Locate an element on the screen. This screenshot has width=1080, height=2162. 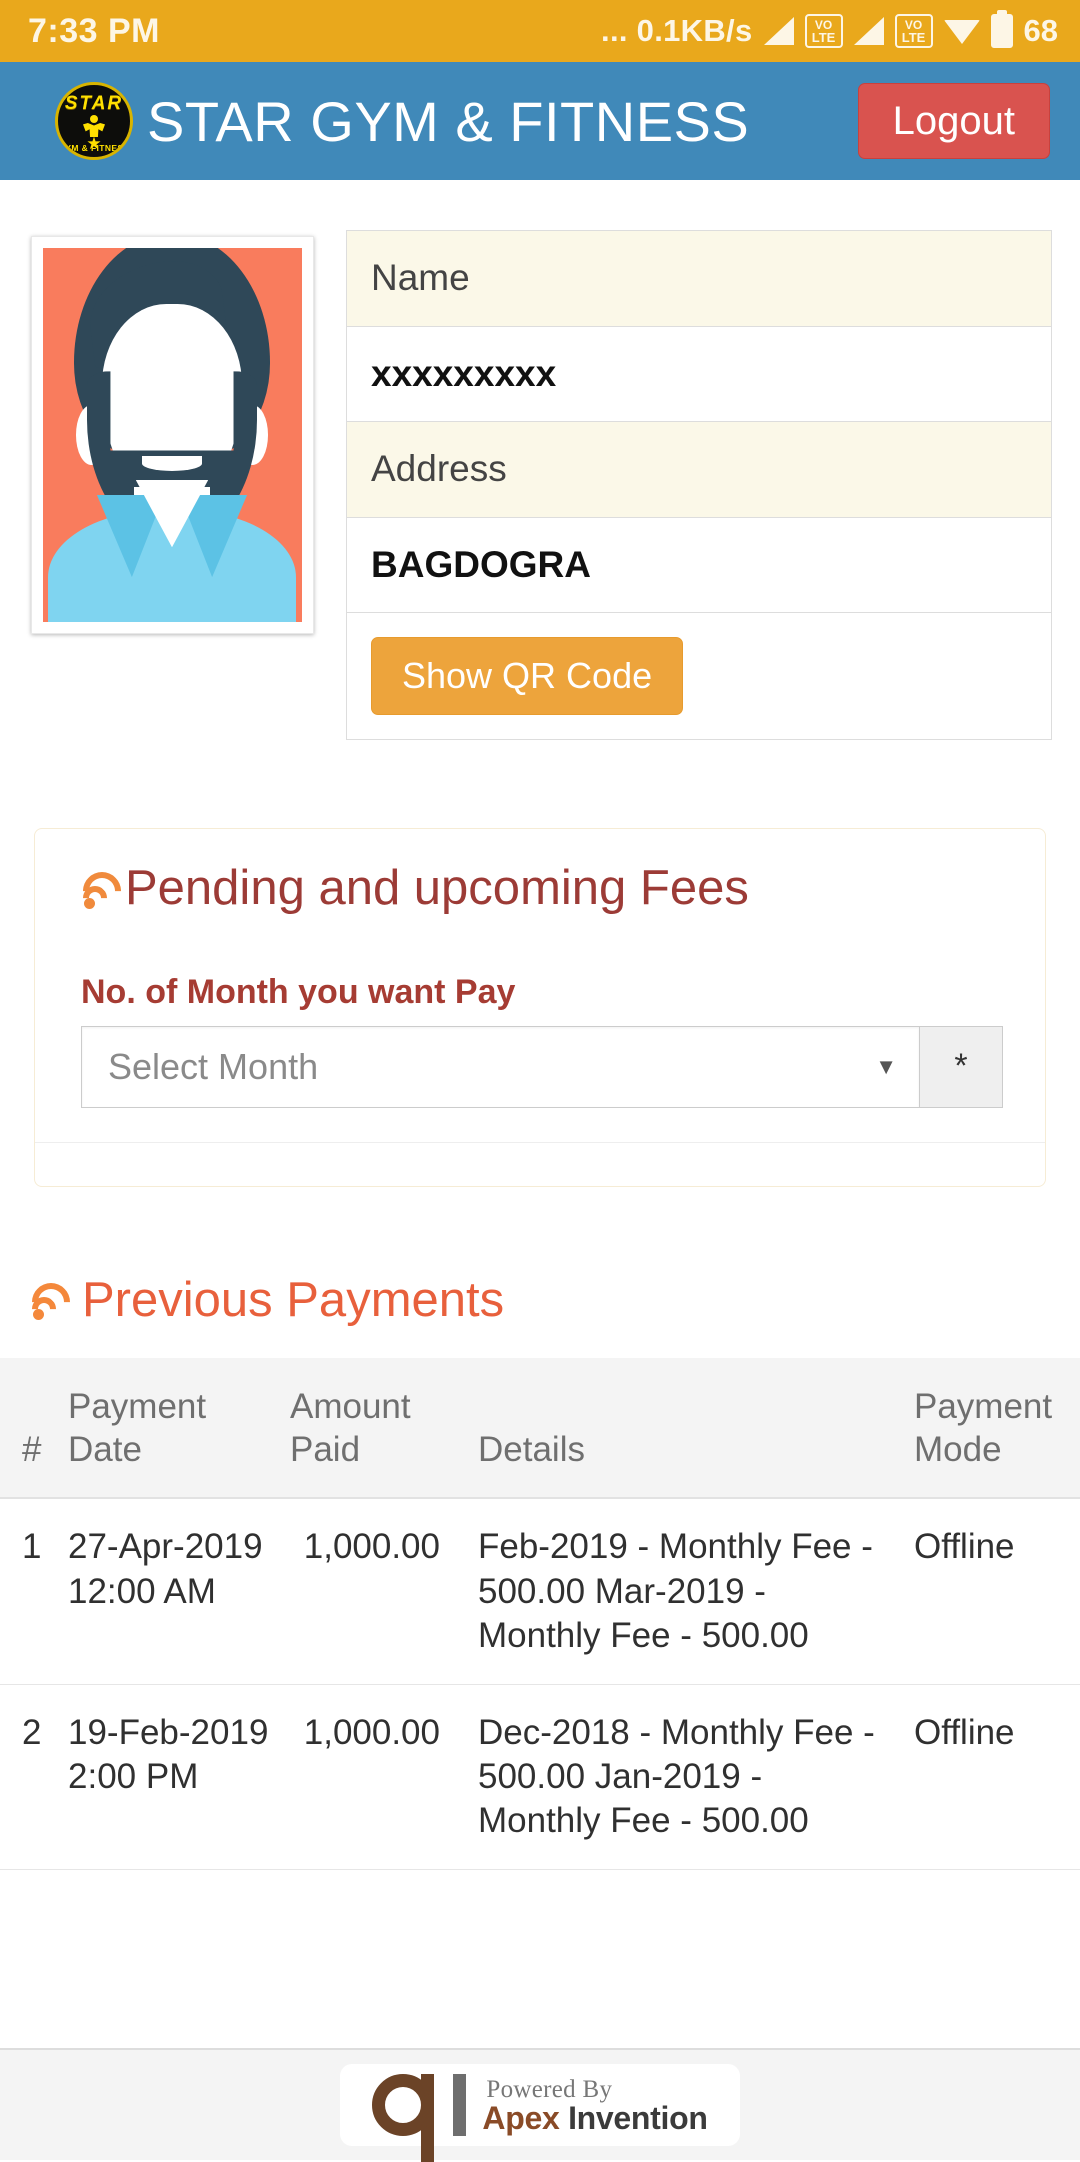
pending-fees-title-row: Pending and upcoming Fees is located at coordinates (553, 888).